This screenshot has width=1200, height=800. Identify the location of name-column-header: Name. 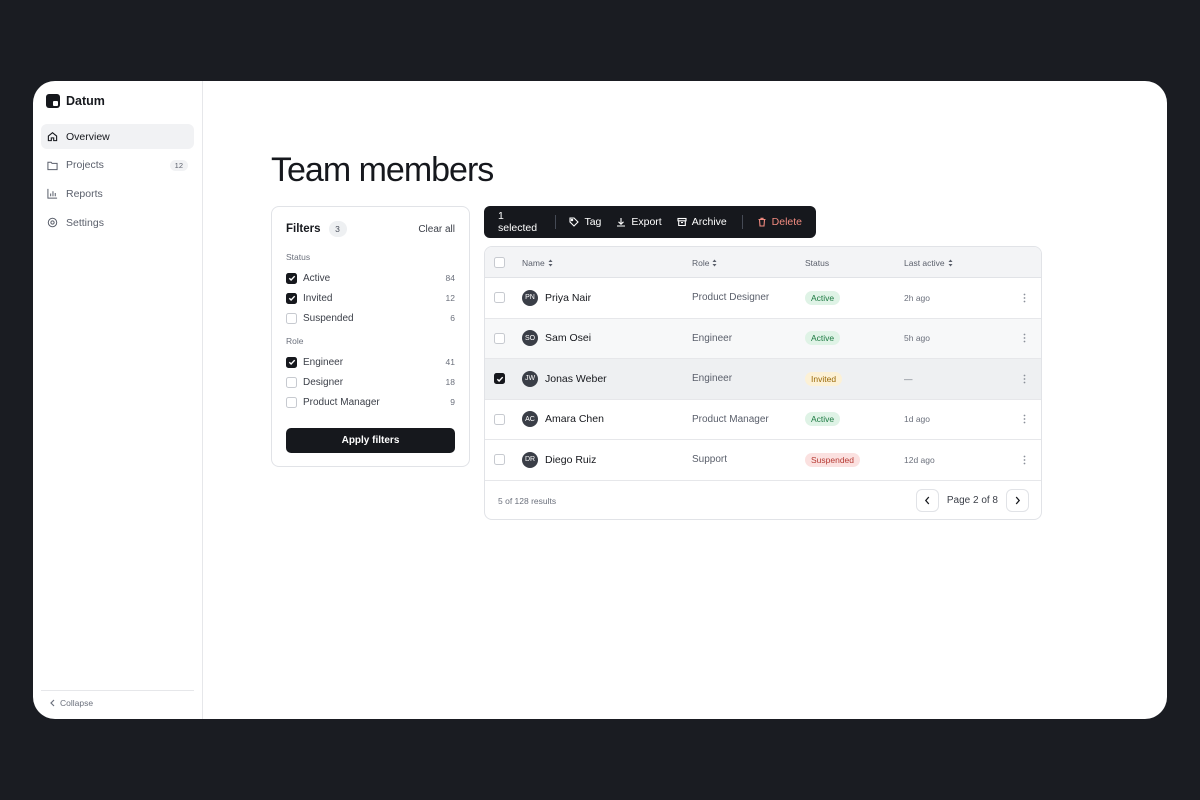
(537, 262).